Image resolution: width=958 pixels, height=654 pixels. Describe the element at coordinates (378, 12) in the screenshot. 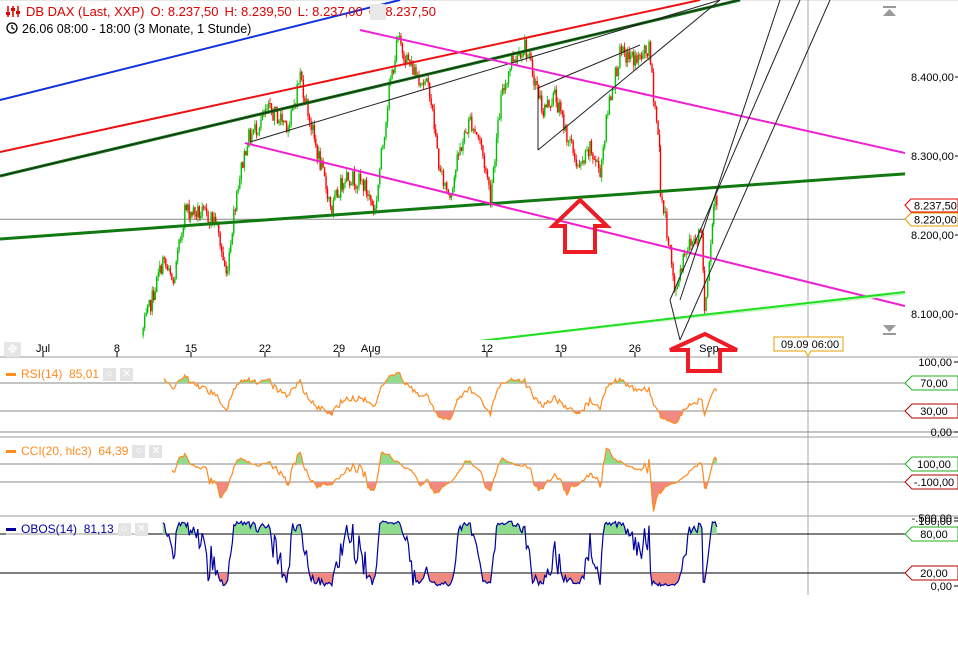

I see `gear-icon` at that location.